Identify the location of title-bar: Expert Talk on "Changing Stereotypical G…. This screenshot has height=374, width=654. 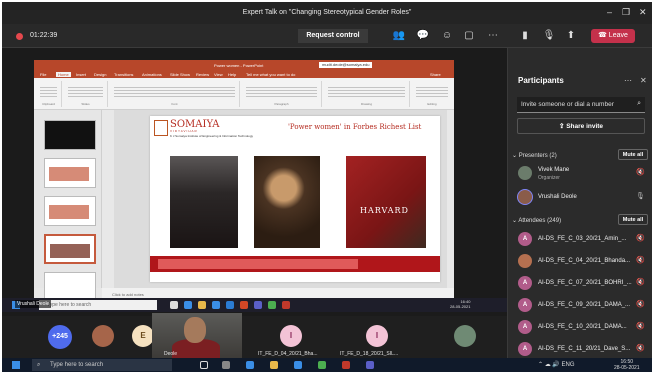
(327, 13).